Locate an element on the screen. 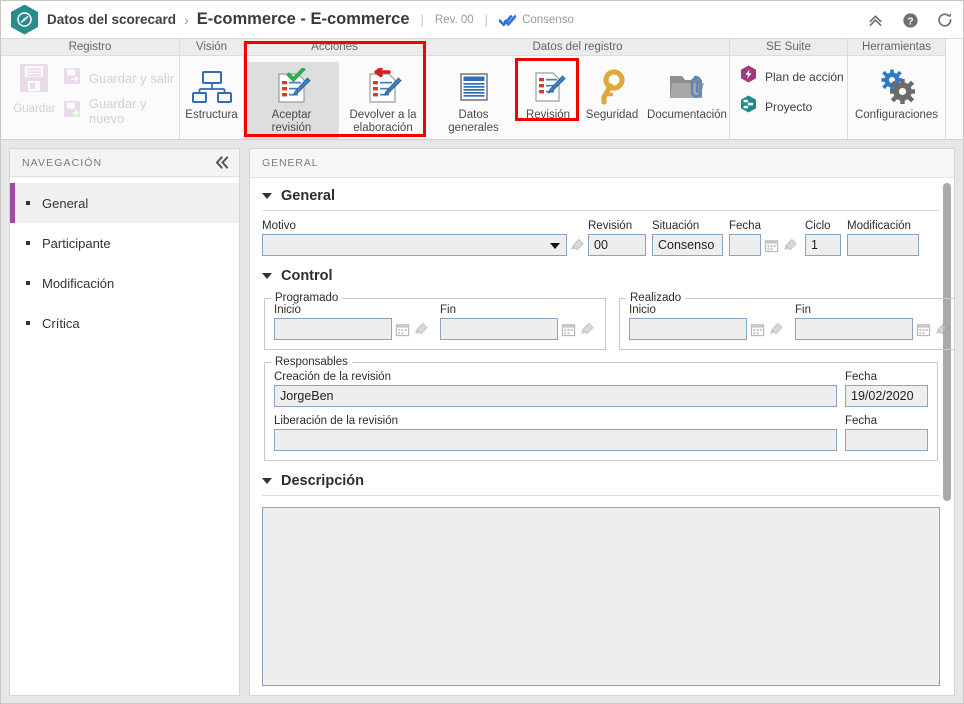 The width and height of the screenshot is (964, 704). creacion-revision-input: JorgeBen is located at coordinates (555, 396).